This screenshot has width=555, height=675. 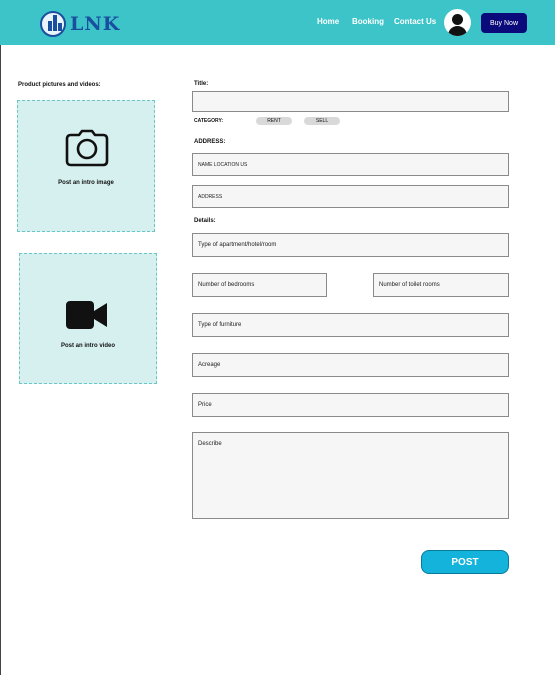 I want to click on video-camera-icon, so click(x=86, y=315).